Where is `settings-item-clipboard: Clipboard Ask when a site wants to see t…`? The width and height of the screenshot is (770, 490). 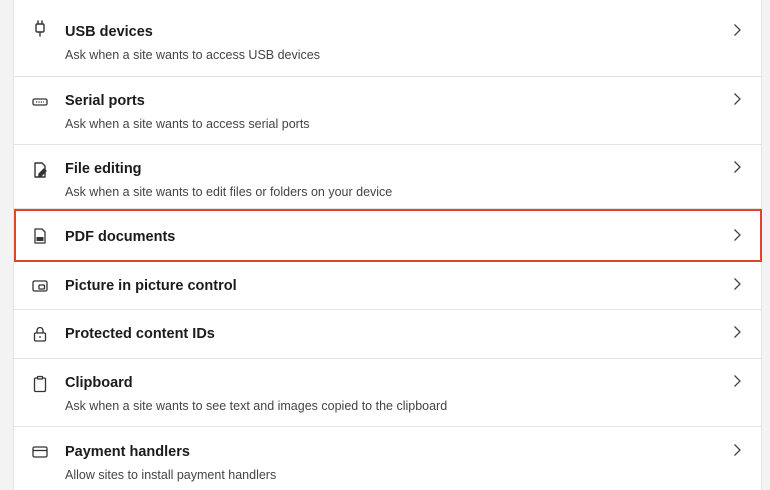 settings-item-clipboard: Clipboard Ask when a site wants to see t… is located at coordinates (387, 393).